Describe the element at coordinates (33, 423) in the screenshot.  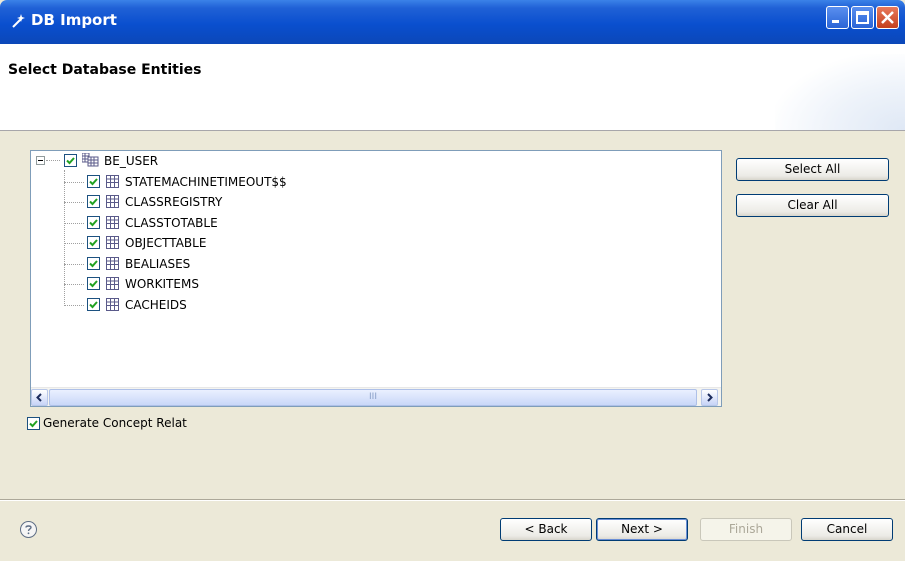
I see `generate-concept-checkbox` at that location.